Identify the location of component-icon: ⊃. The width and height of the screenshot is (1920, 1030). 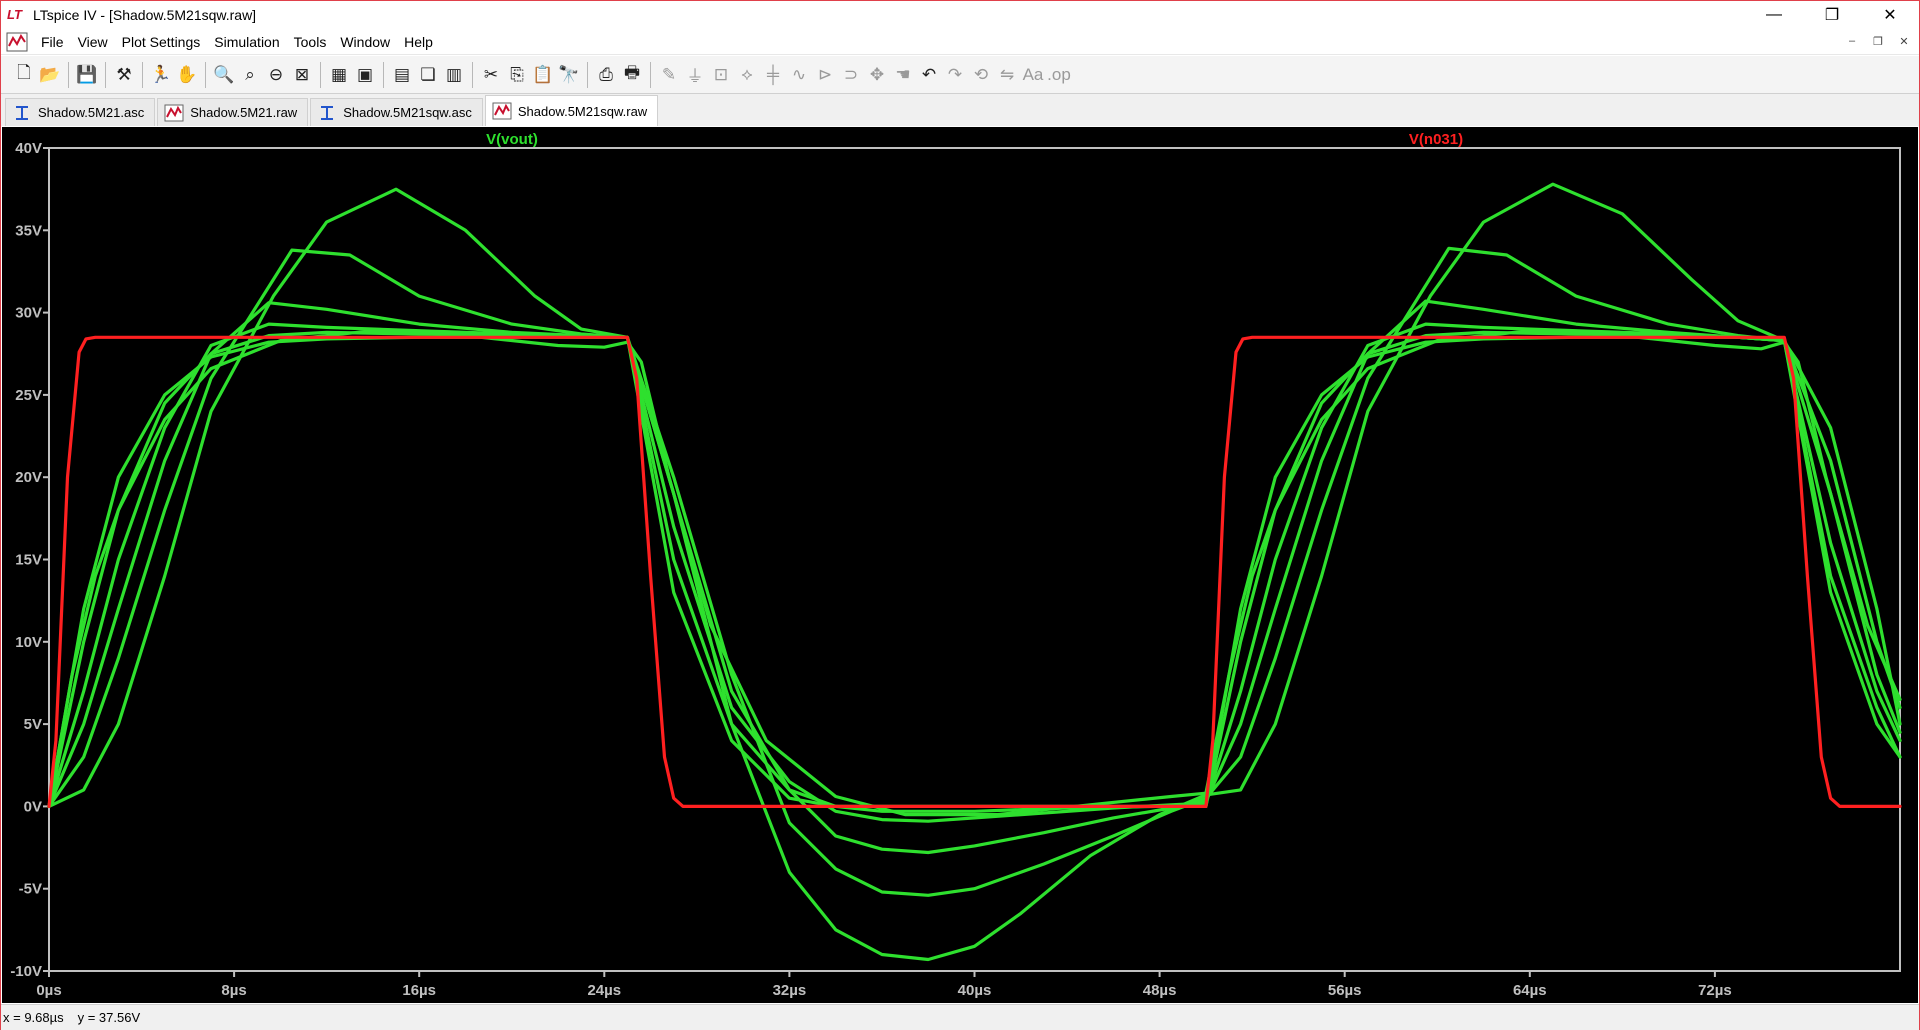
(851, 75).